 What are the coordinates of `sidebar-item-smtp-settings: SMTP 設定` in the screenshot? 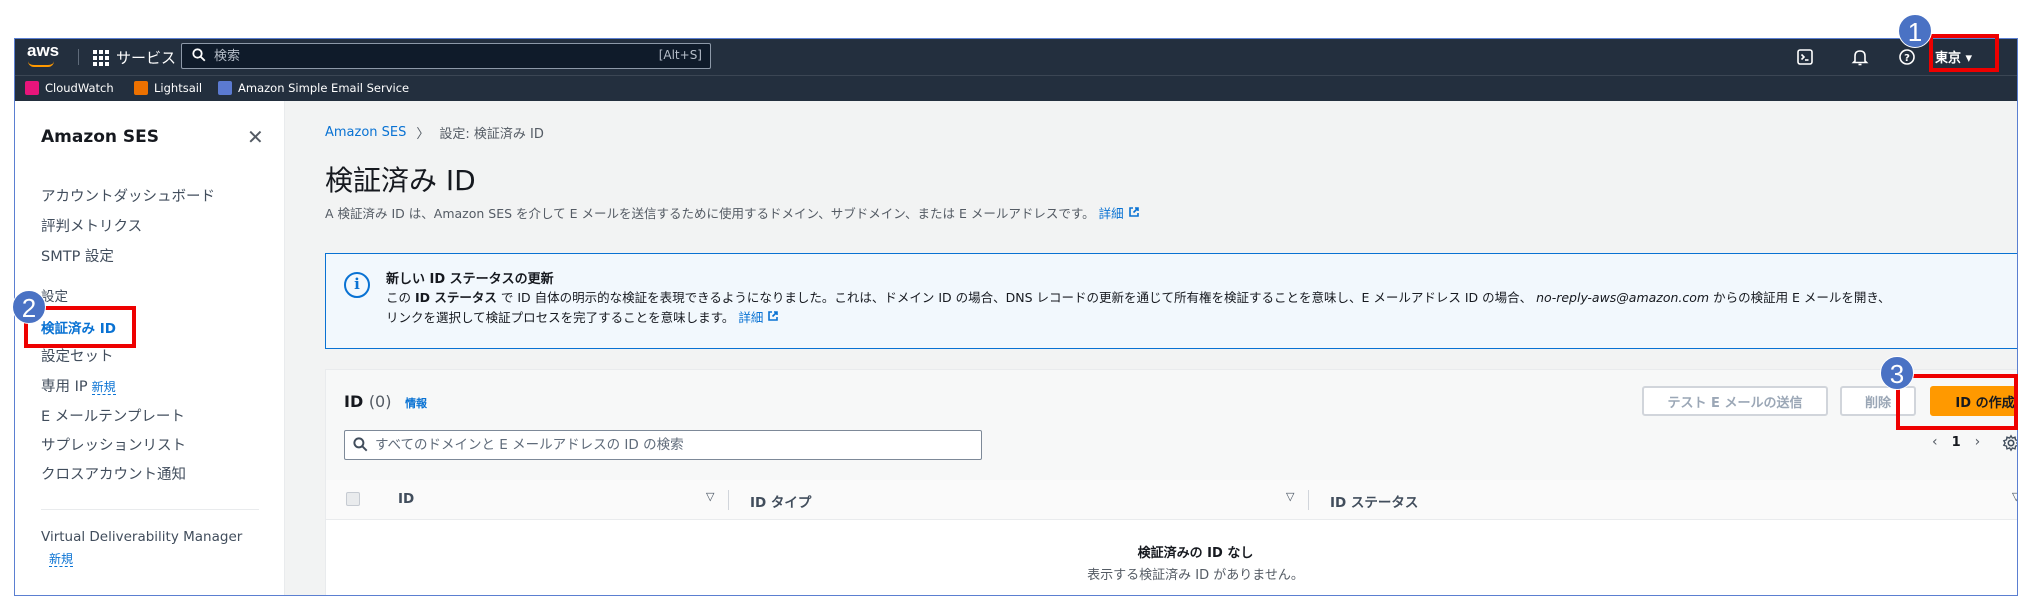 It's located at (77, 255).